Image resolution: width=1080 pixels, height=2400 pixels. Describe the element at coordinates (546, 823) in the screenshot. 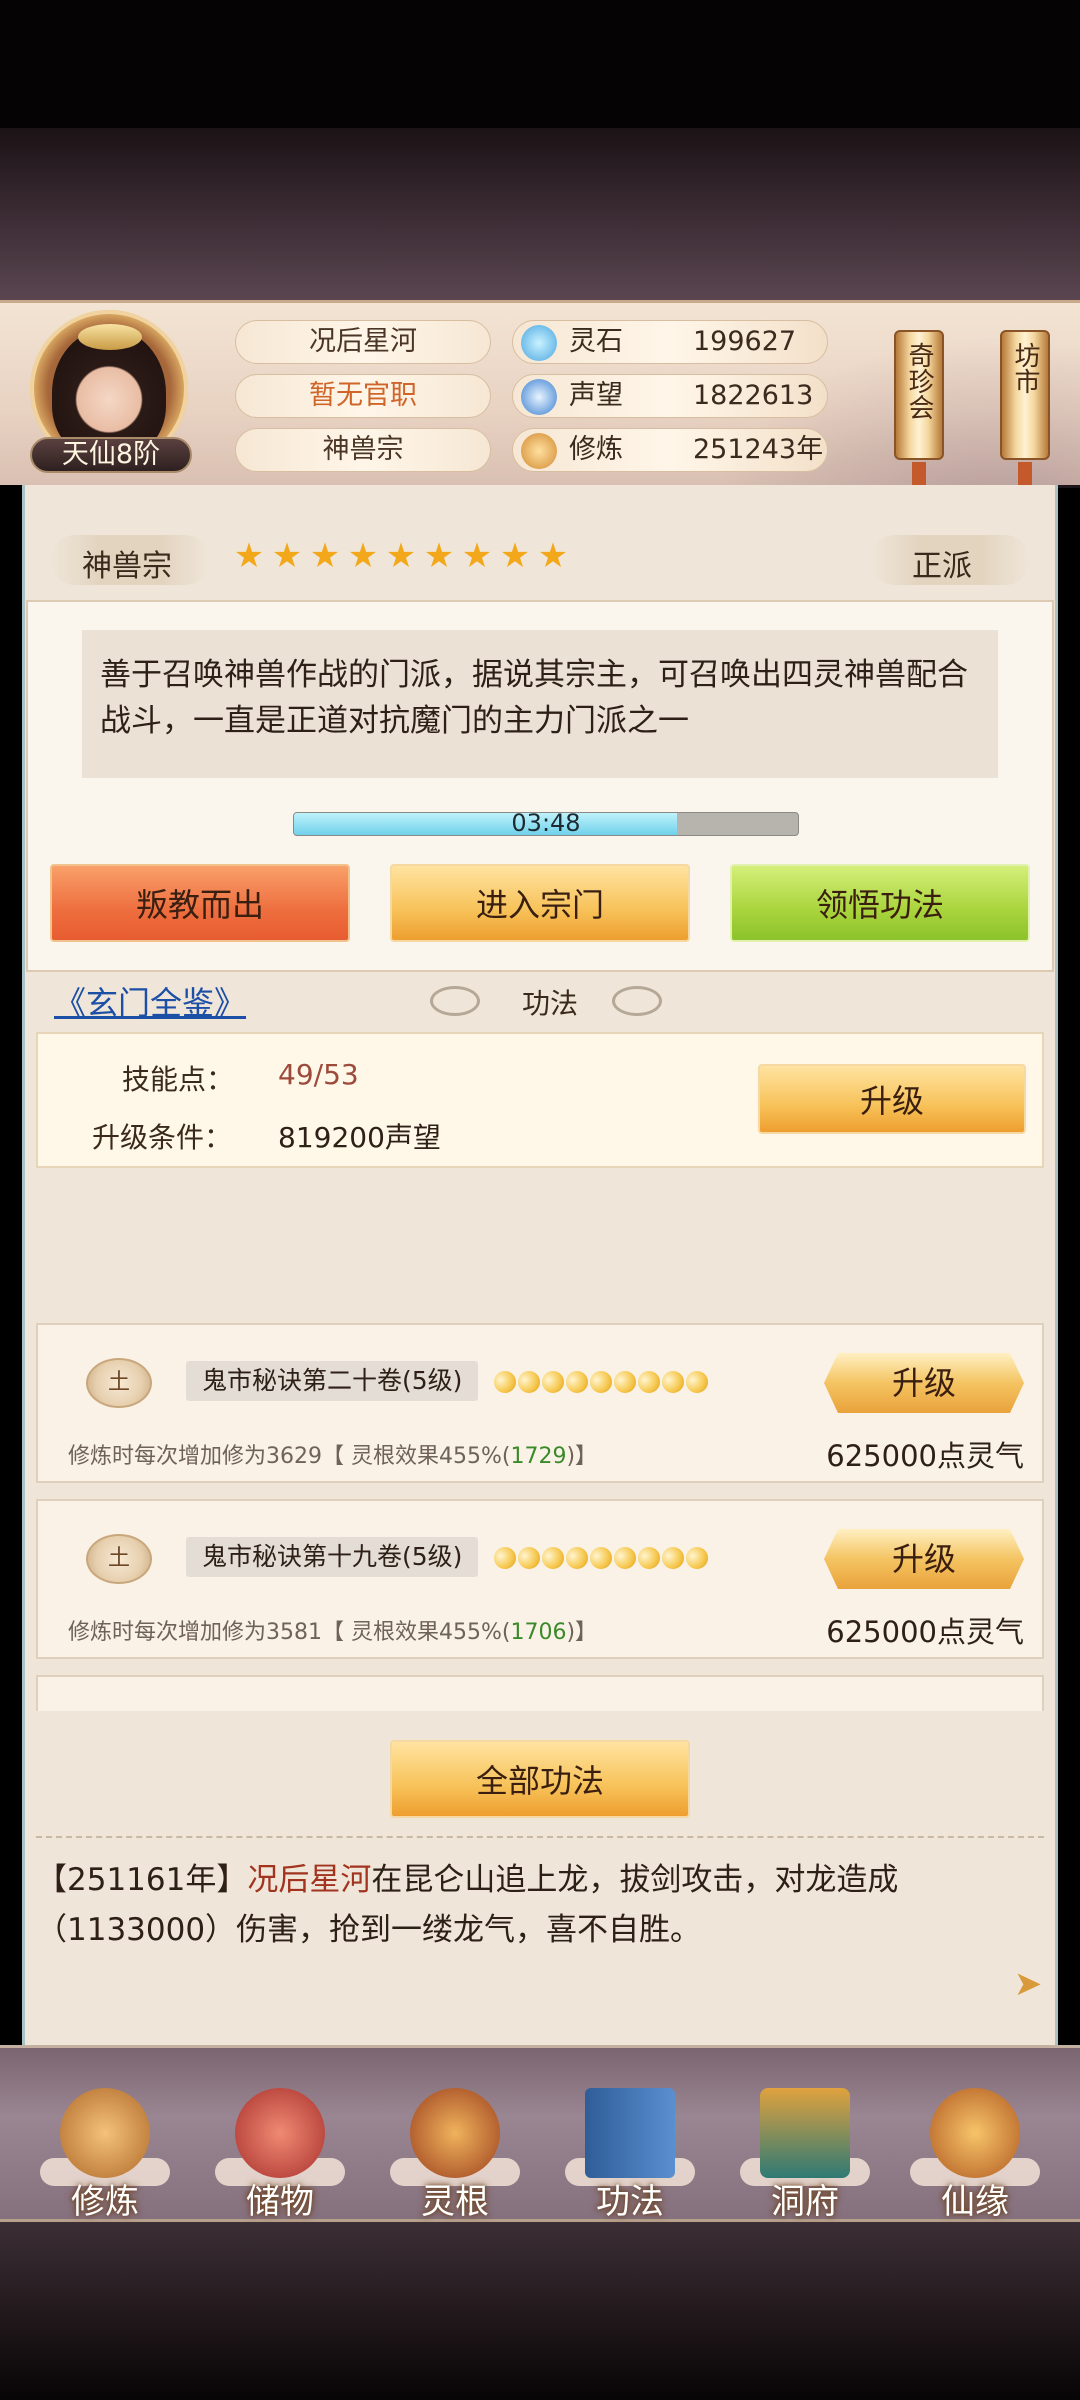

I see `sect-timer-text: 03:48` at that location.